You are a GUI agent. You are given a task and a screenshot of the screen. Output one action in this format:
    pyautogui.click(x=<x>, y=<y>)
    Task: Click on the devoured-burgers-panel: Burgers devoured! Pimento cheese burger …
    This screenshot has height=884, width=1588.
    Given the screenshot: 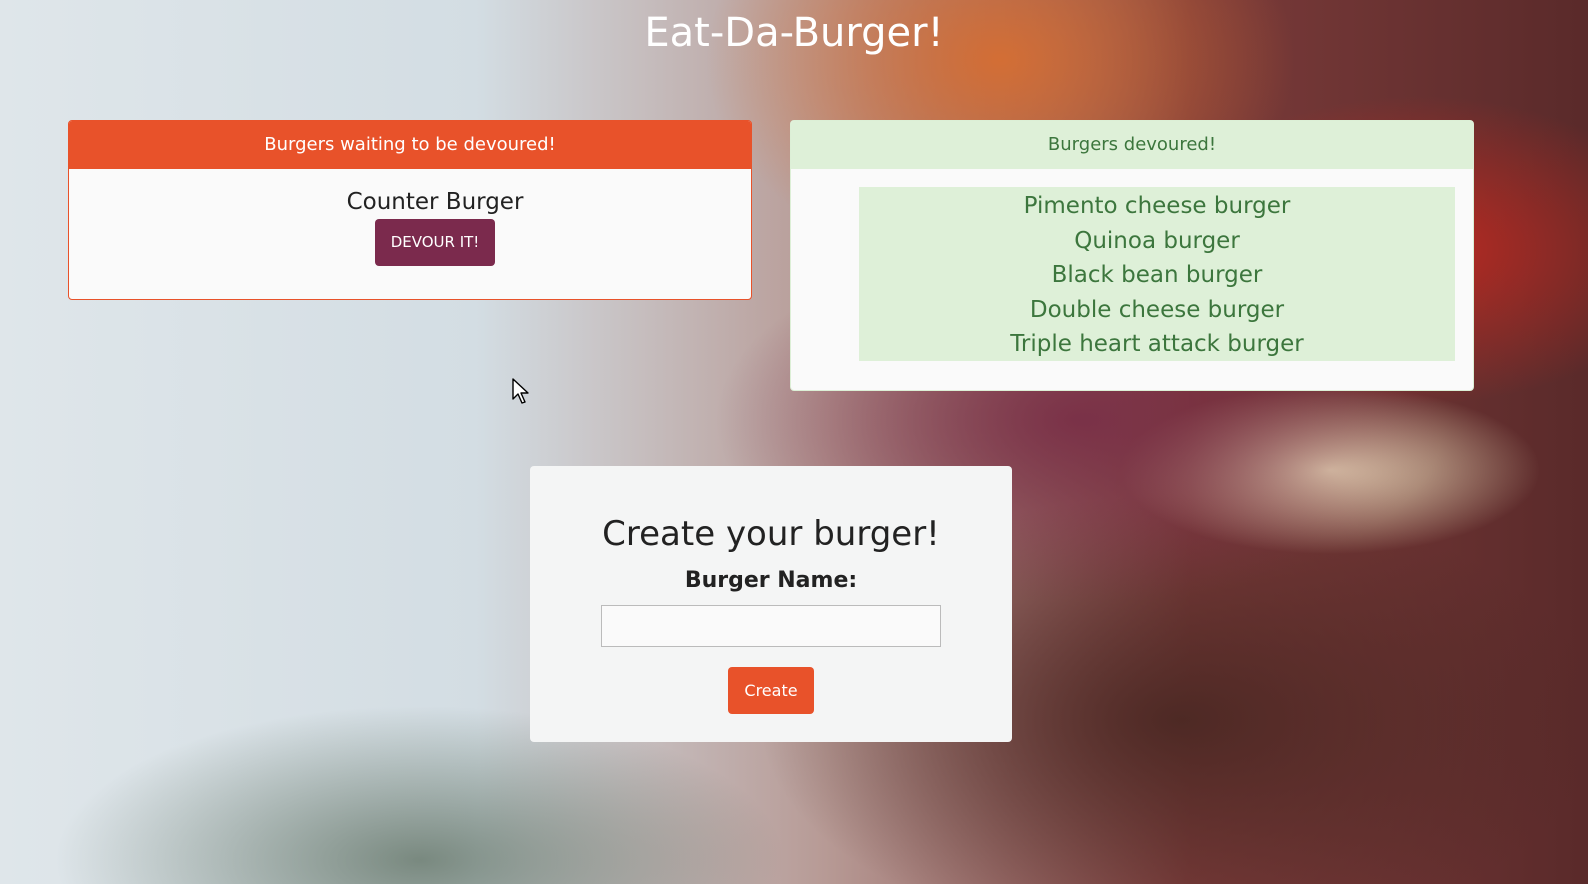 What is the action you would take?
    pyautogui.click(x=1132, y=255)
    